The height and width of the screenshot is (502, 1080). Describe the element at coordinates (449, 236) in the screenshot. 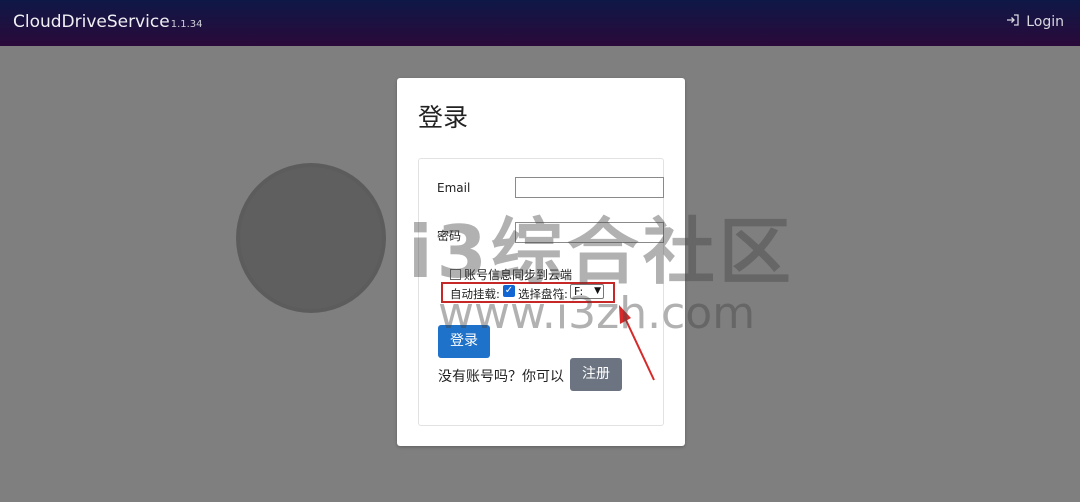

I see `password-label: 密码` at that location.